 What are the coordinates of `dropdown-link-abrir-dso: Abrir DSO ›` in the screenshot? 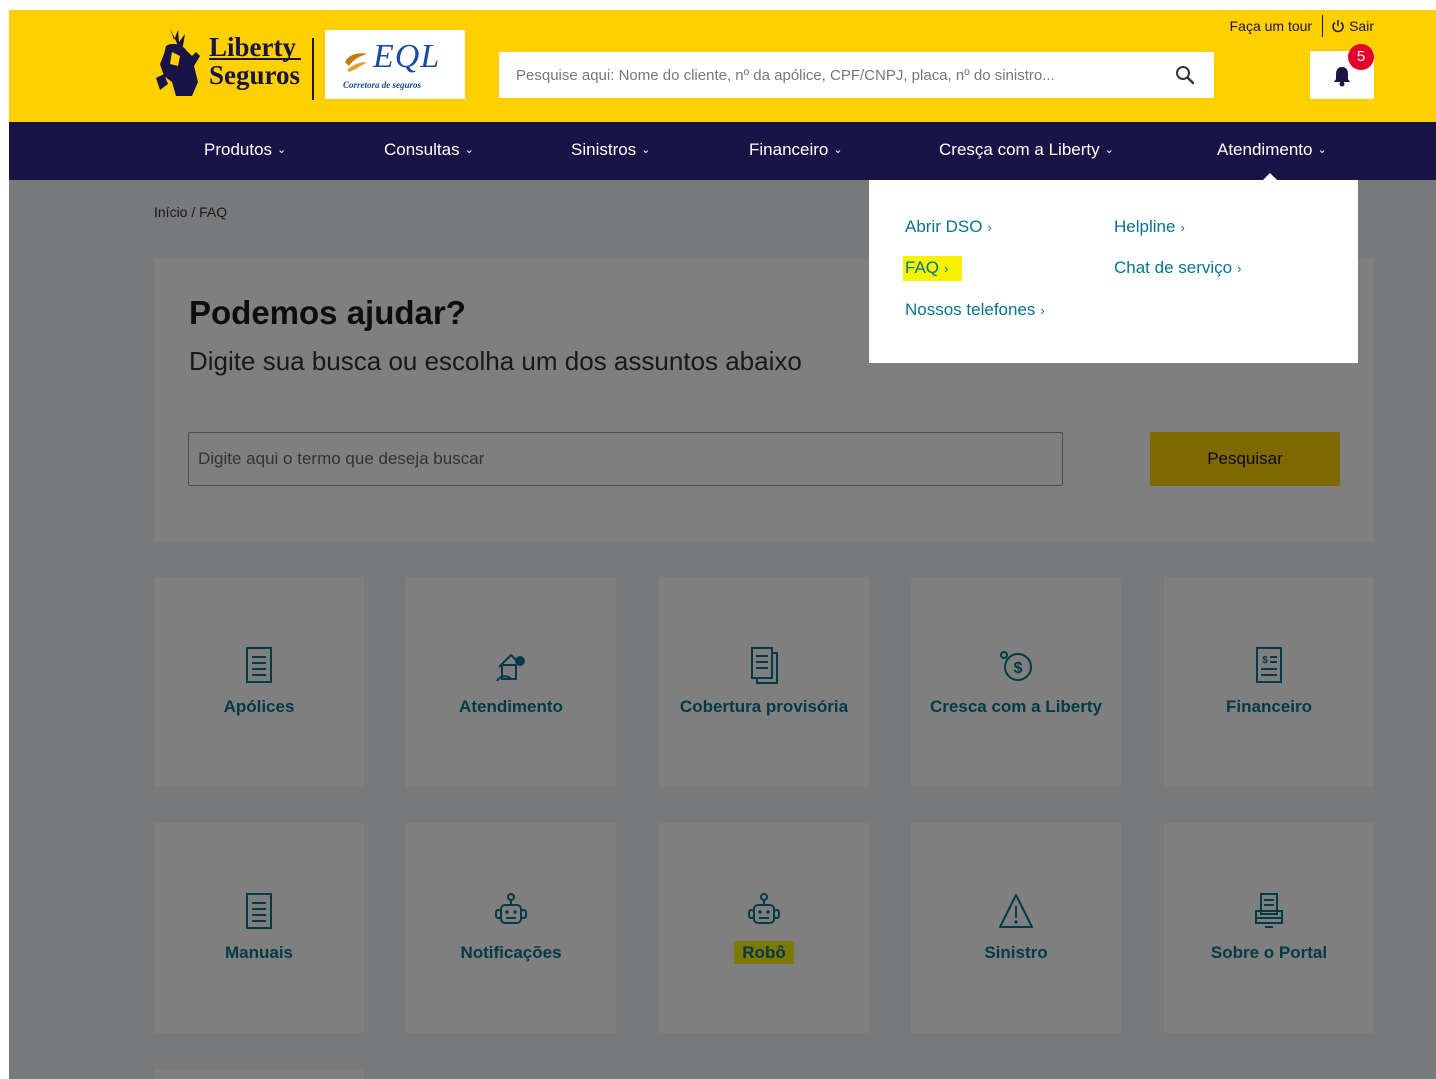 It's located at (948, 227).